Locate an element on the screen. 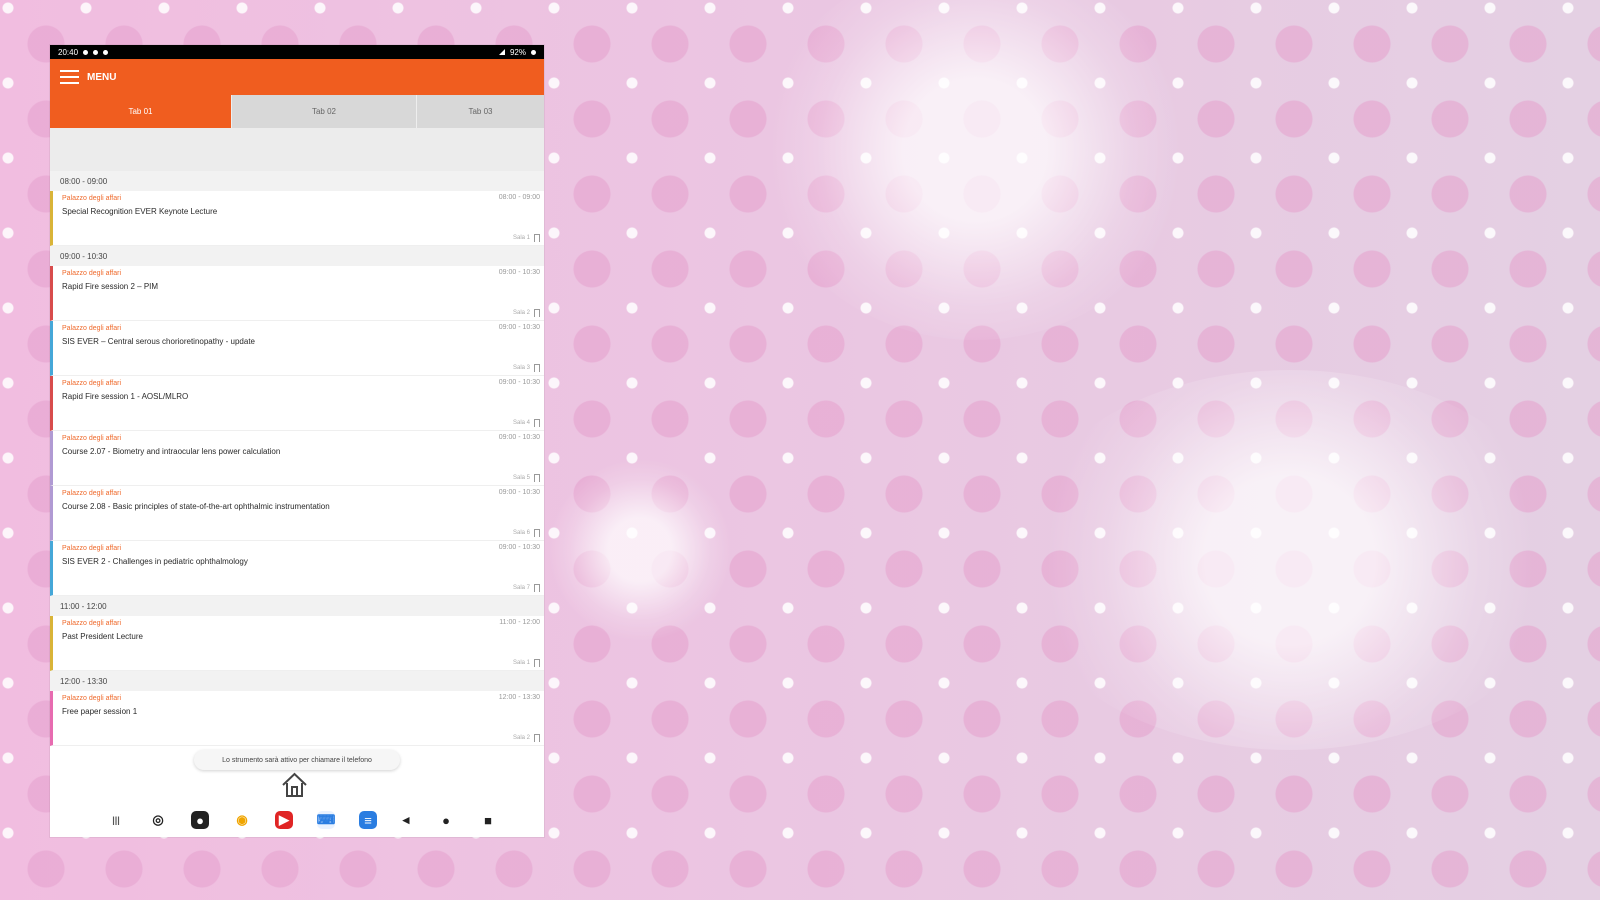 The height and width of the screenshot is (900, 1600). dock-item: ◂ is located at coordinates (406, 820).